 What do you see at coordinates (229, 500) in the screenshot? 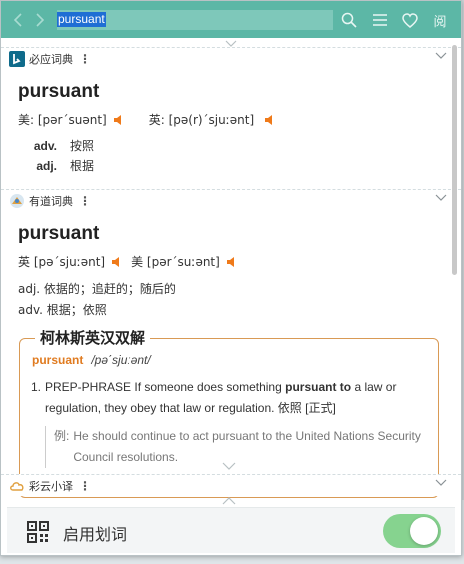
I see `chevron-up-icon` at bounding box center [229, 500].